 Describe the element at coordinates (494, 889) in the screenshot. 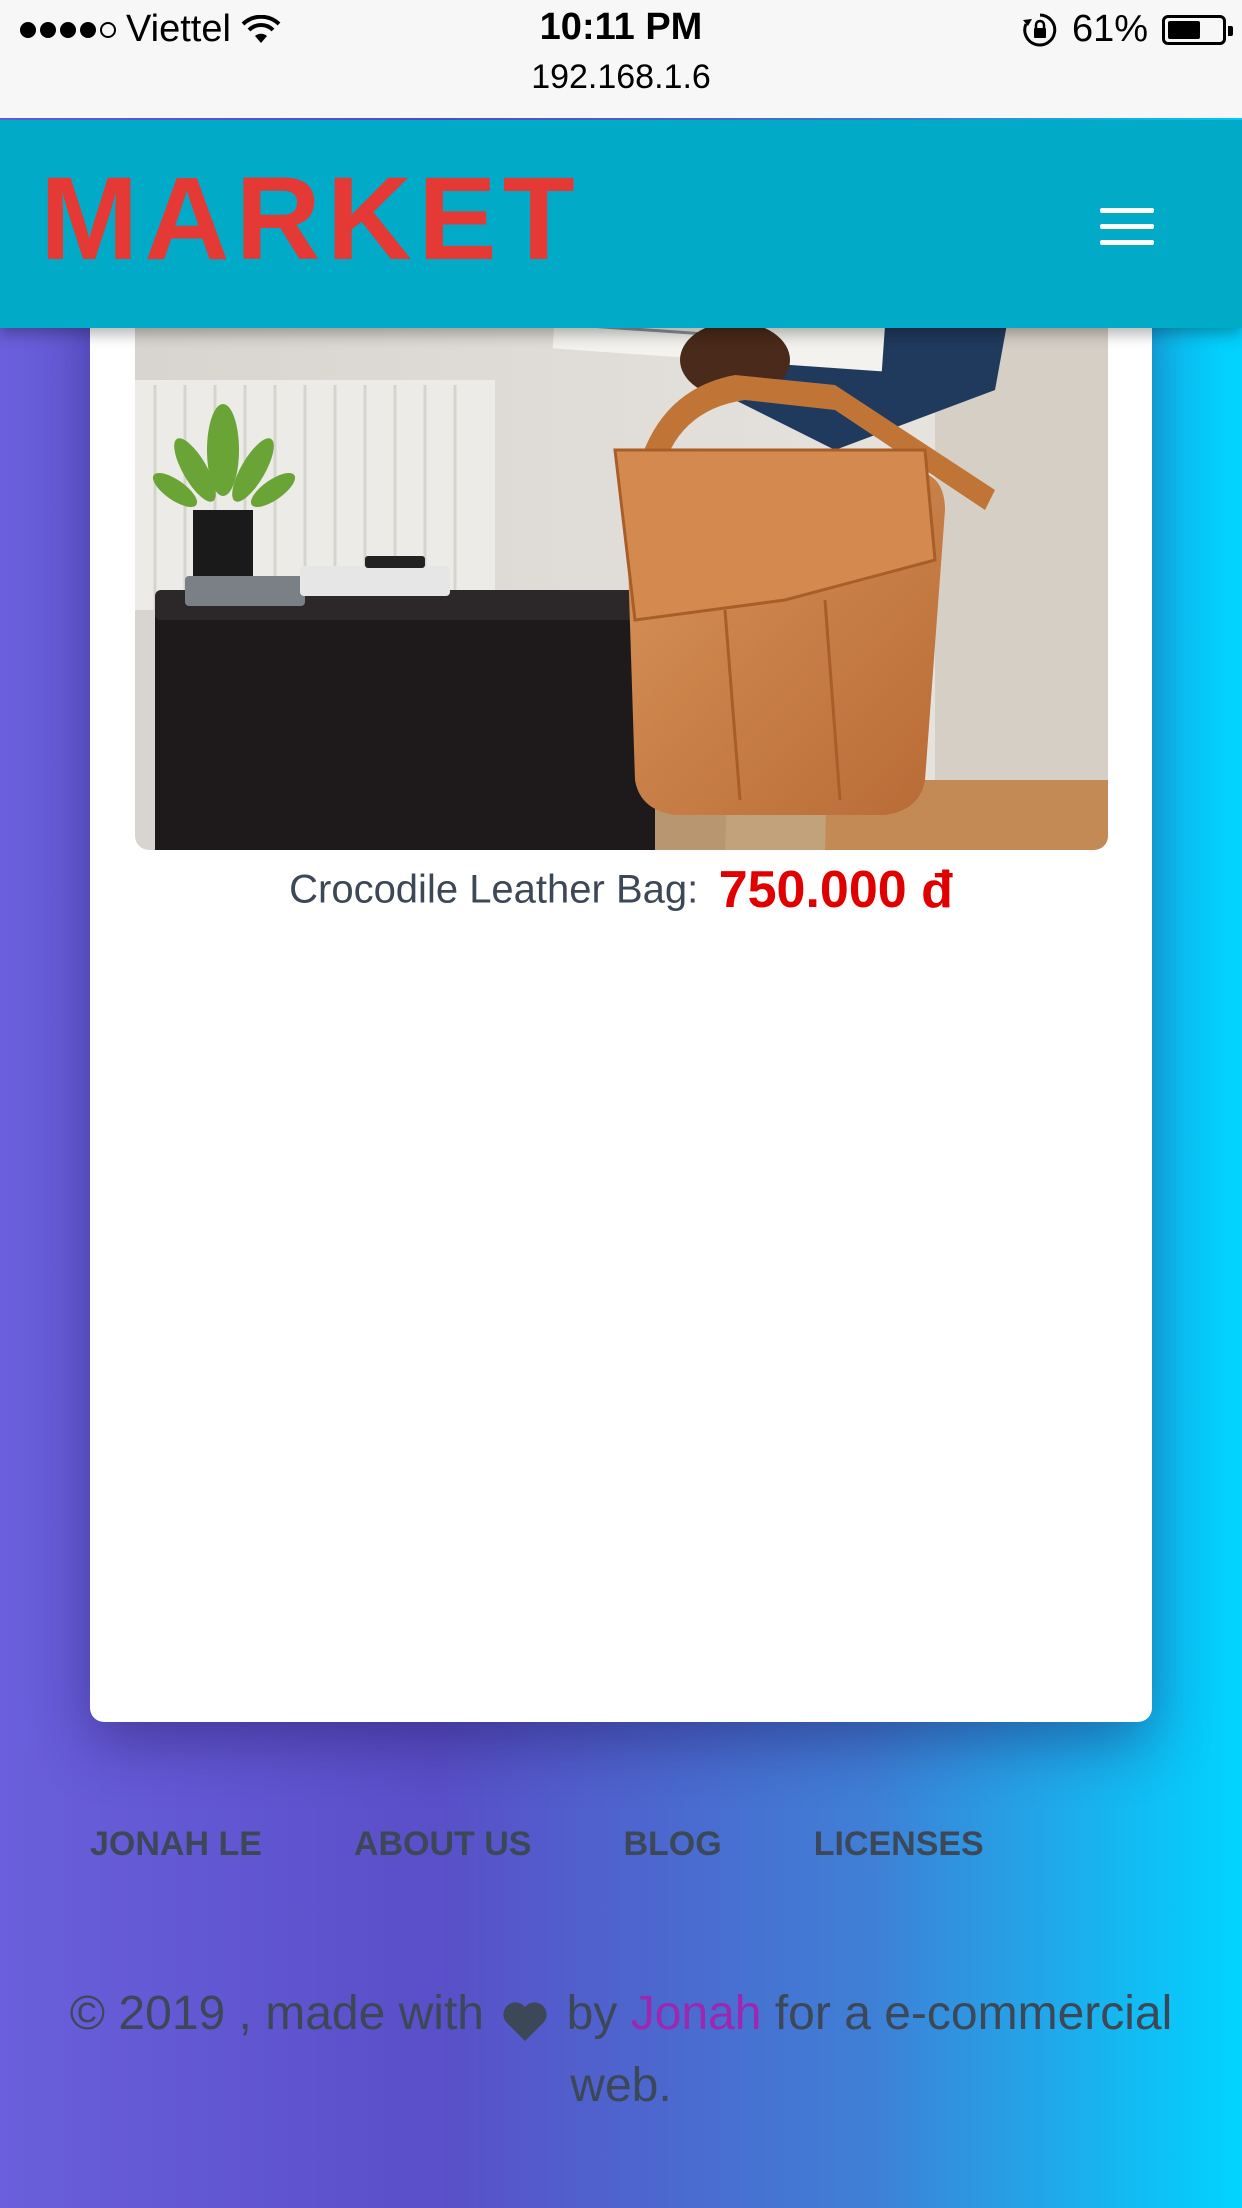

I see `product-name: Crocodile Leather Bag:` at that location.